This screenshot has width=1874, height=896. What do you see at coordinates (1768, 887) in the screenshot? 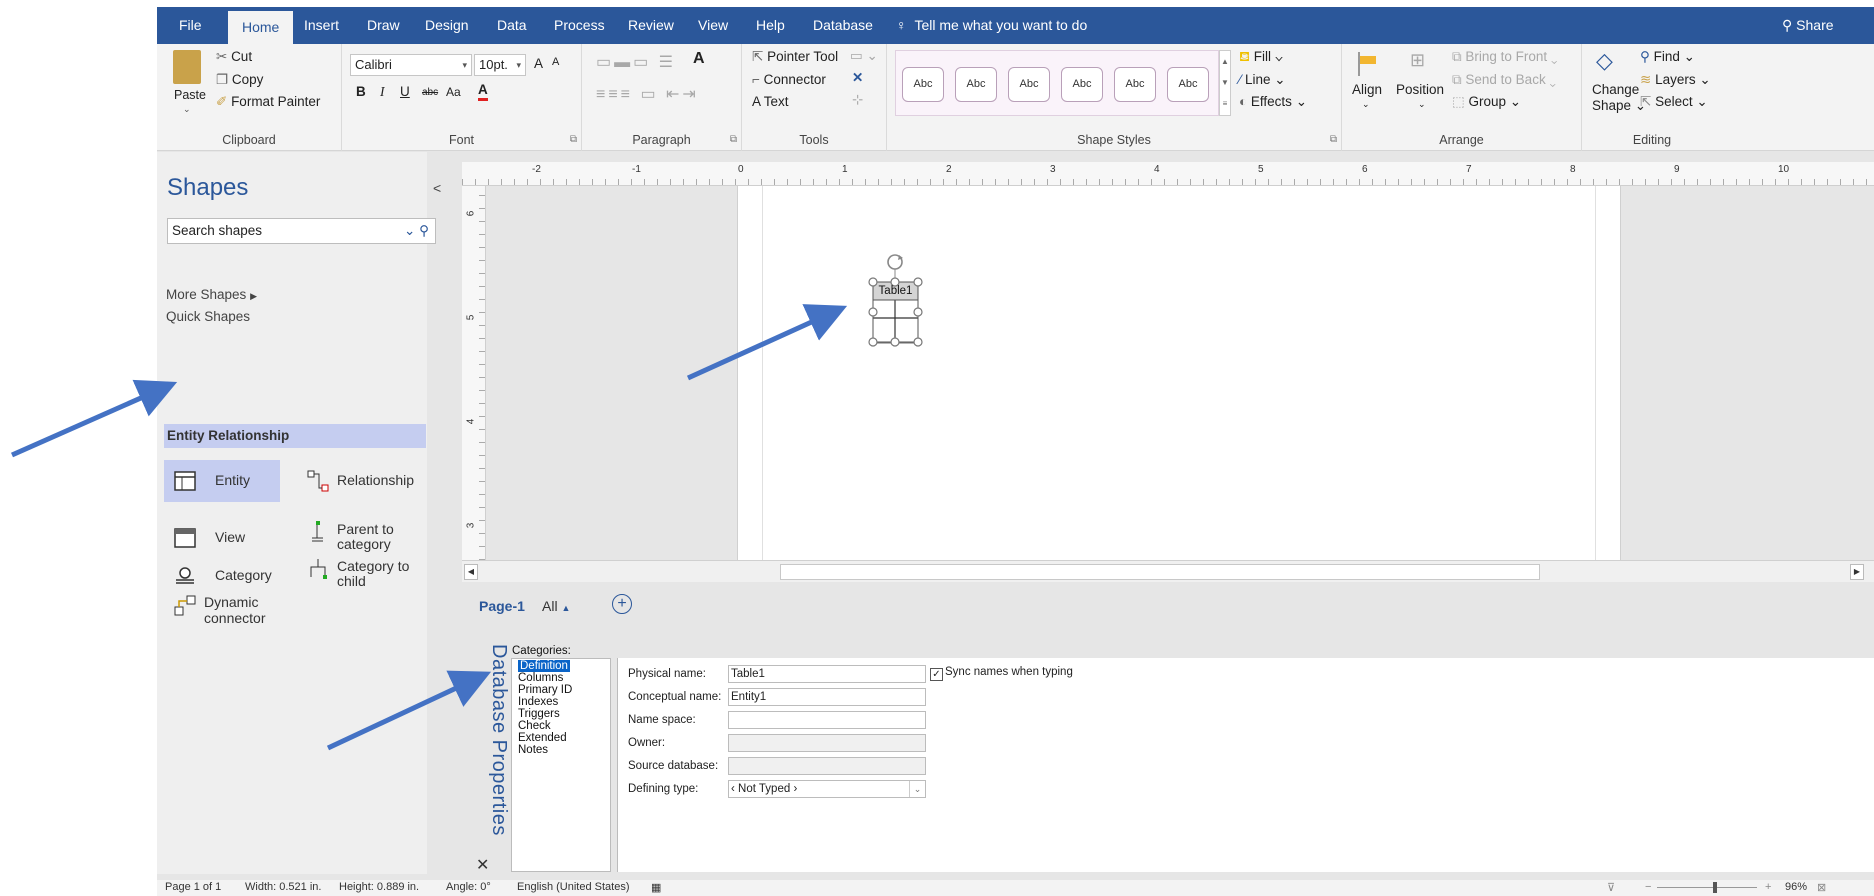
I see `zoom-in-icon: +` at bounding box center [1768, 887].